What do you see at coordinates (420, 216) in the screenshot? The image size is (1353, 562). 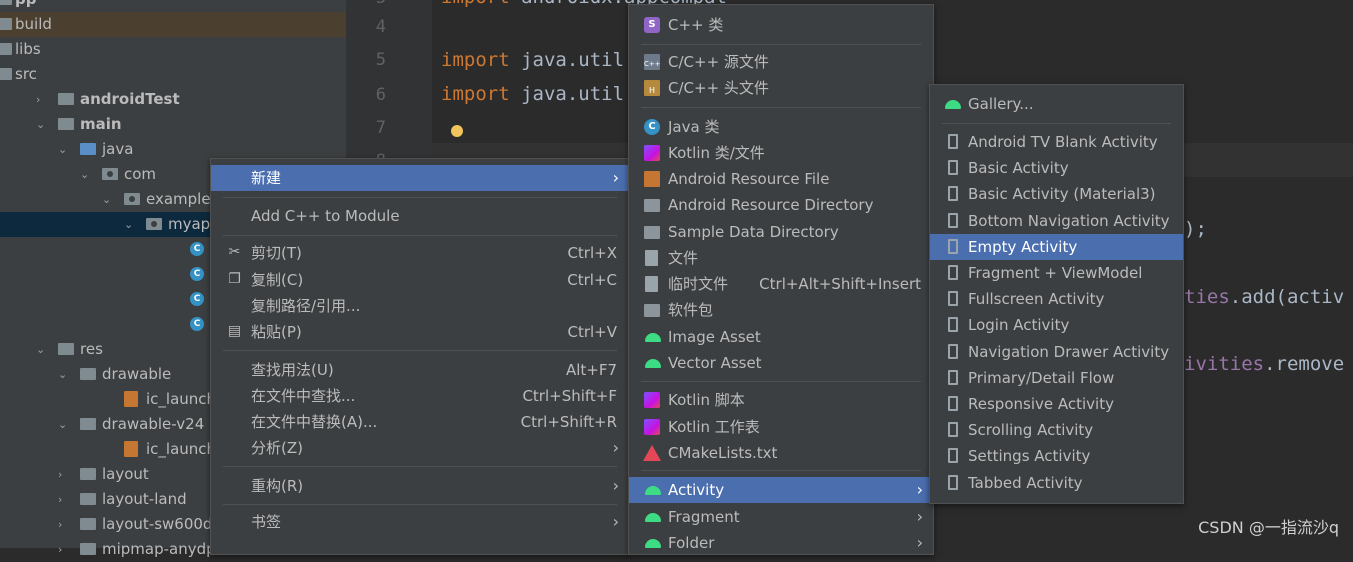 I see `menu-item-add-cpp: Add C++ to Module` at bounding box center [420, 216].